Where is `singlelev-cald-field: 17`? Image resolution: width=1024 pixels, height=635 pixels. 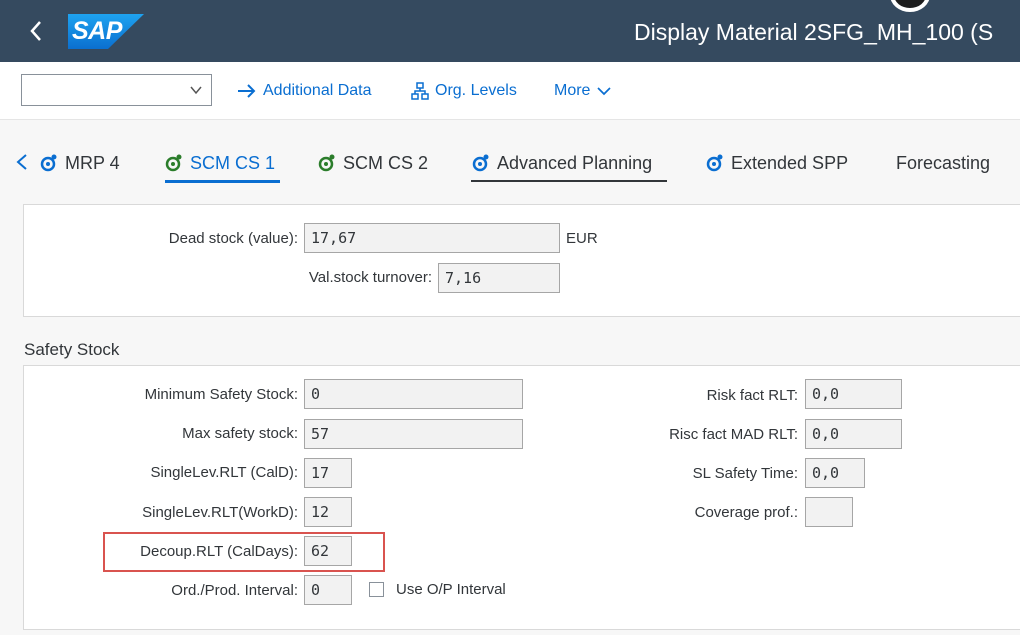
singlelev-cald-field: 17 is located at coordinates (328, 473).